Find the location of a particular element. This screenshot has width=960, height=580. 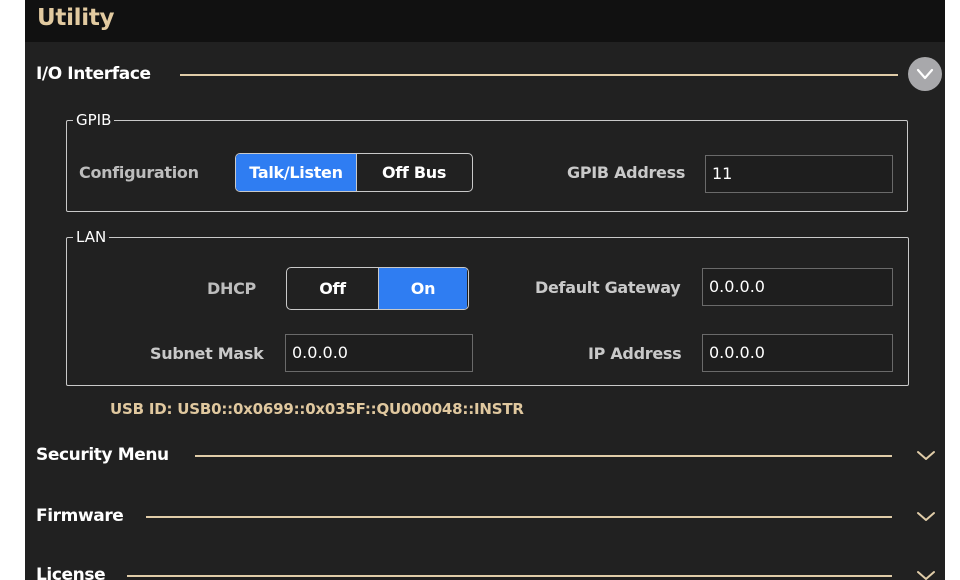

gpib-address-field: 11 is located at coordinates (799, 174).